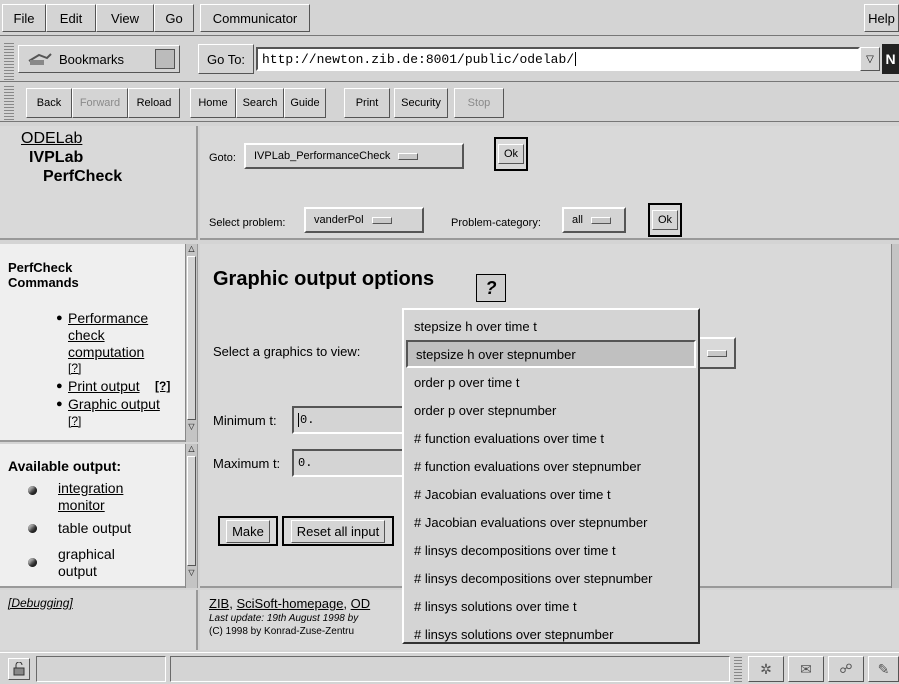 This screenshot has width=899, height=684. I want to click on menu-view: View, so click(125, 18).